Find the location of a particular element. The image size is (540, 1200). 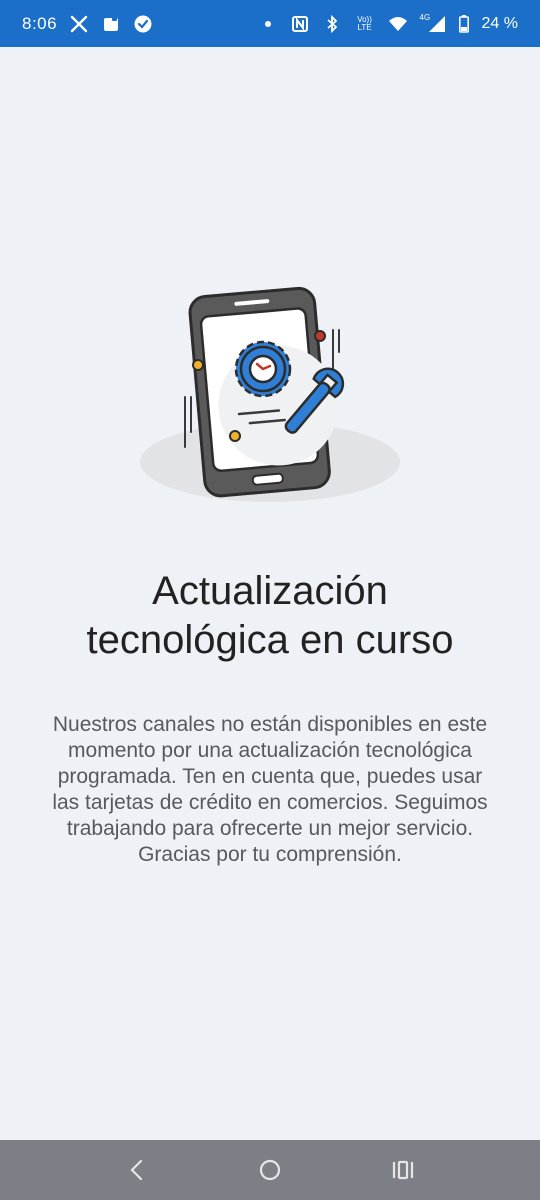

lte-label: LTE is located at coordinates (364, 27).